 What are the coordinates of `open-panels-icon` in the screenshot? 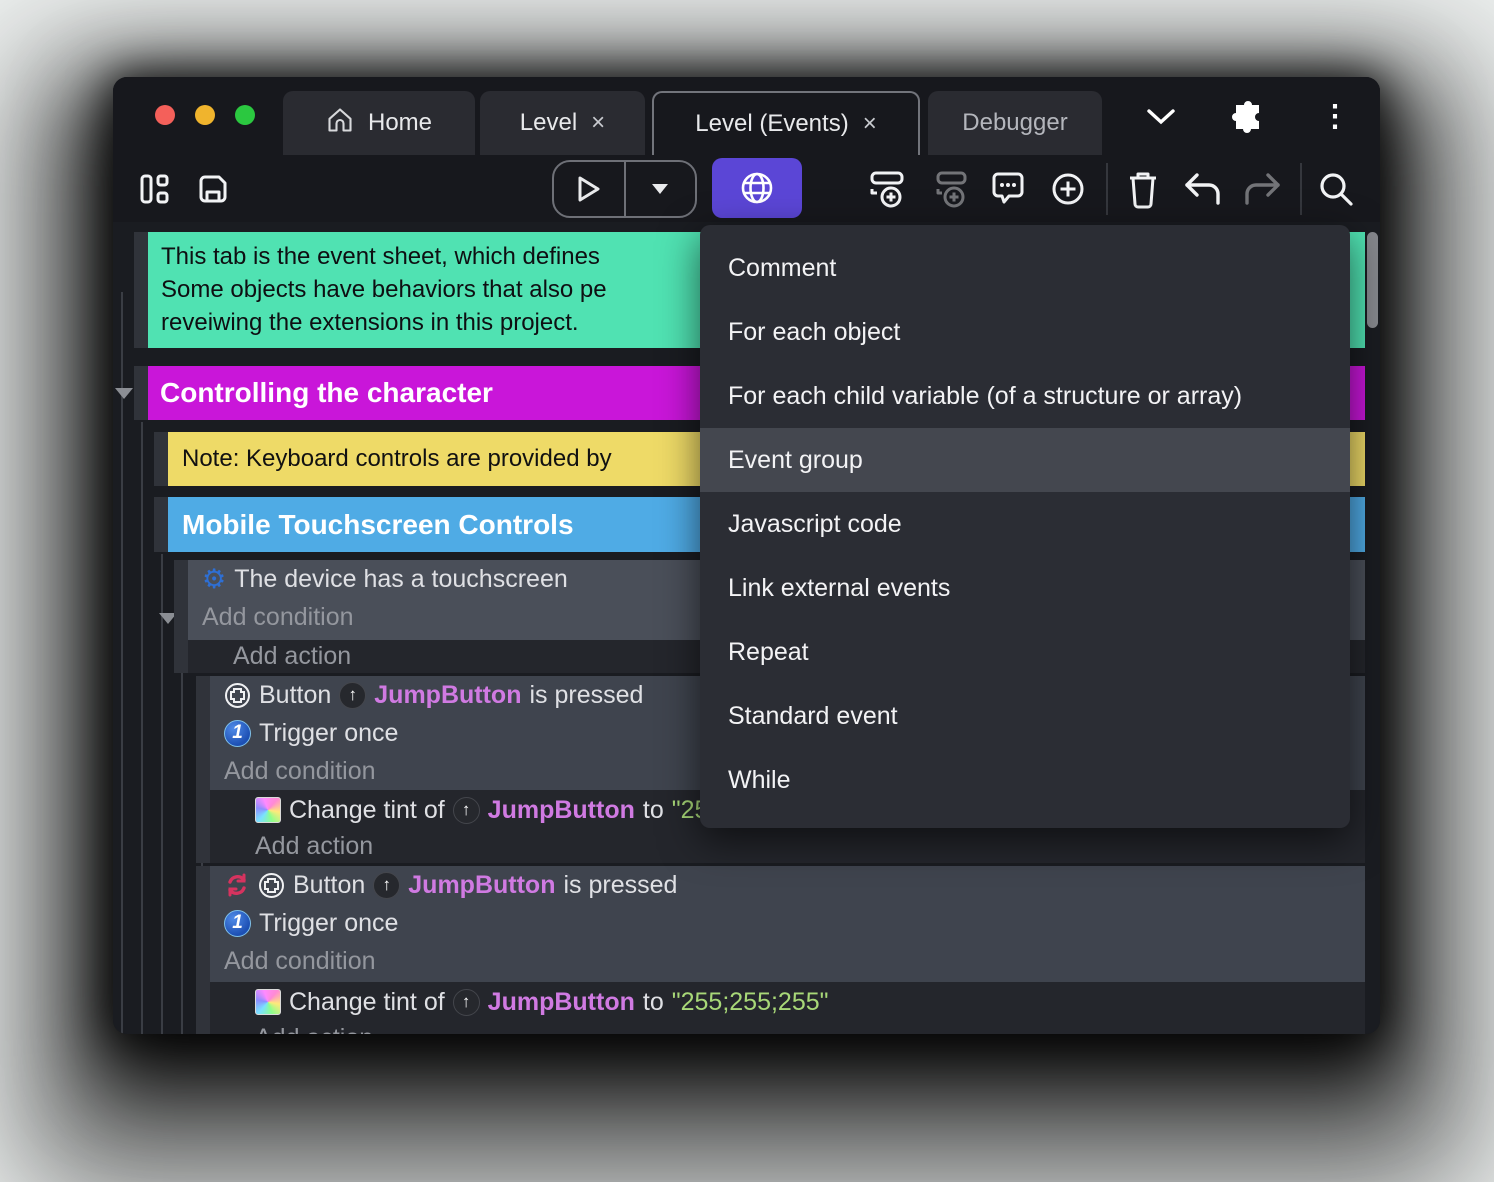 It's located at (155, 189).